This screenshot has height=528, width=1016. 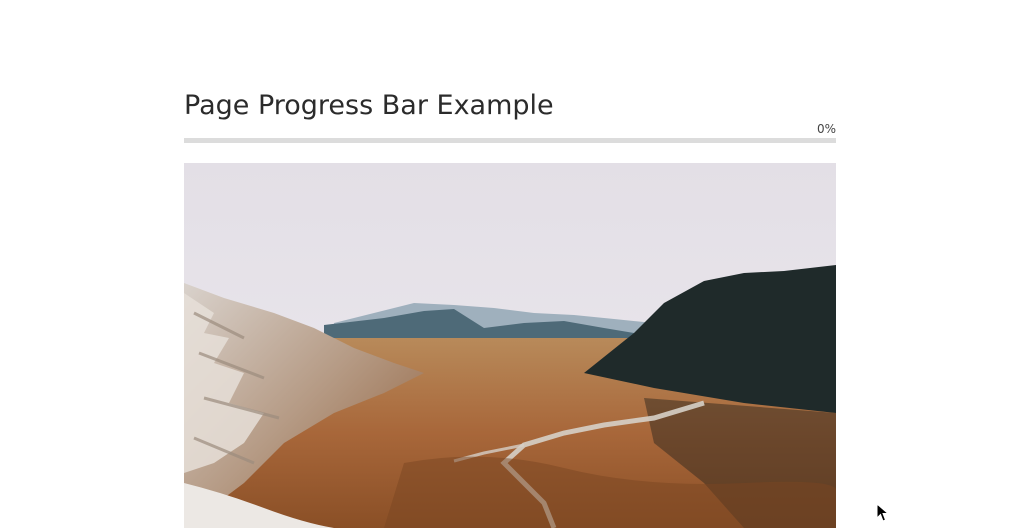 What do you see at coordinates (510, 140) in the screenshot?
I see `page-progress-bar` at bounding box center [510, 140].